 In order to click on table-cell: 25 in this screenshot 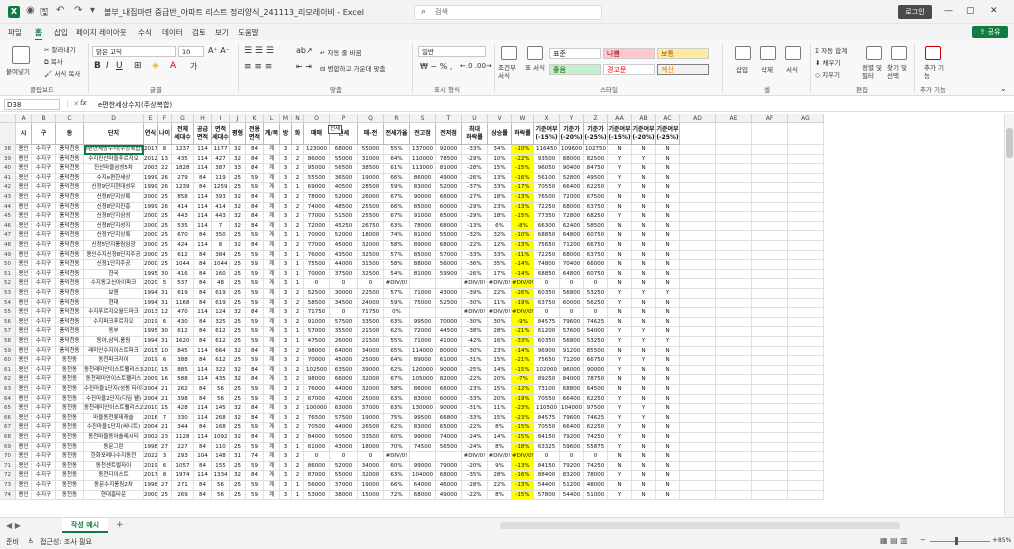, I will do `click(238, 332)`.